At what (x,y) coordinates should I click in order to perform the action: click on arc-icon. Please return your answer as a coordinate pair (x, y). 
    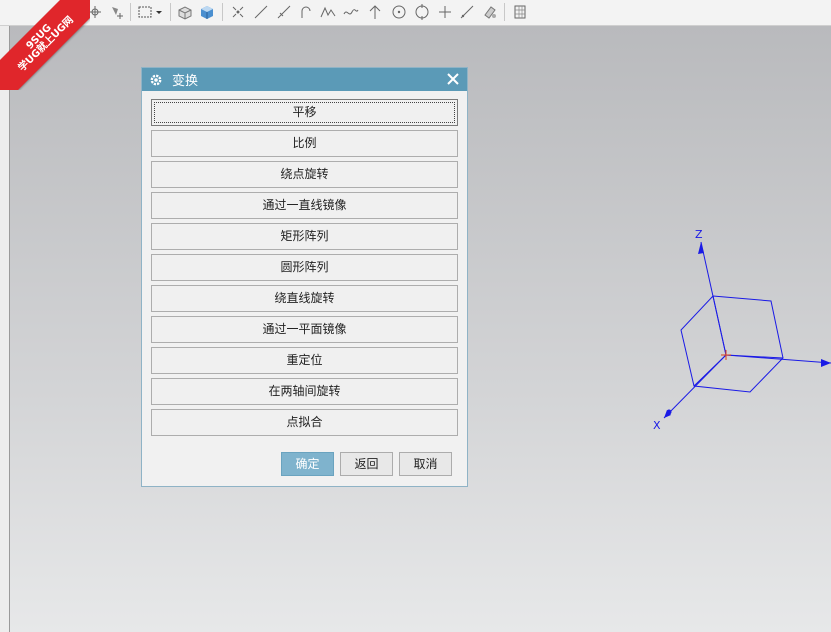
    Looking at the image, I should click on (306, 12).